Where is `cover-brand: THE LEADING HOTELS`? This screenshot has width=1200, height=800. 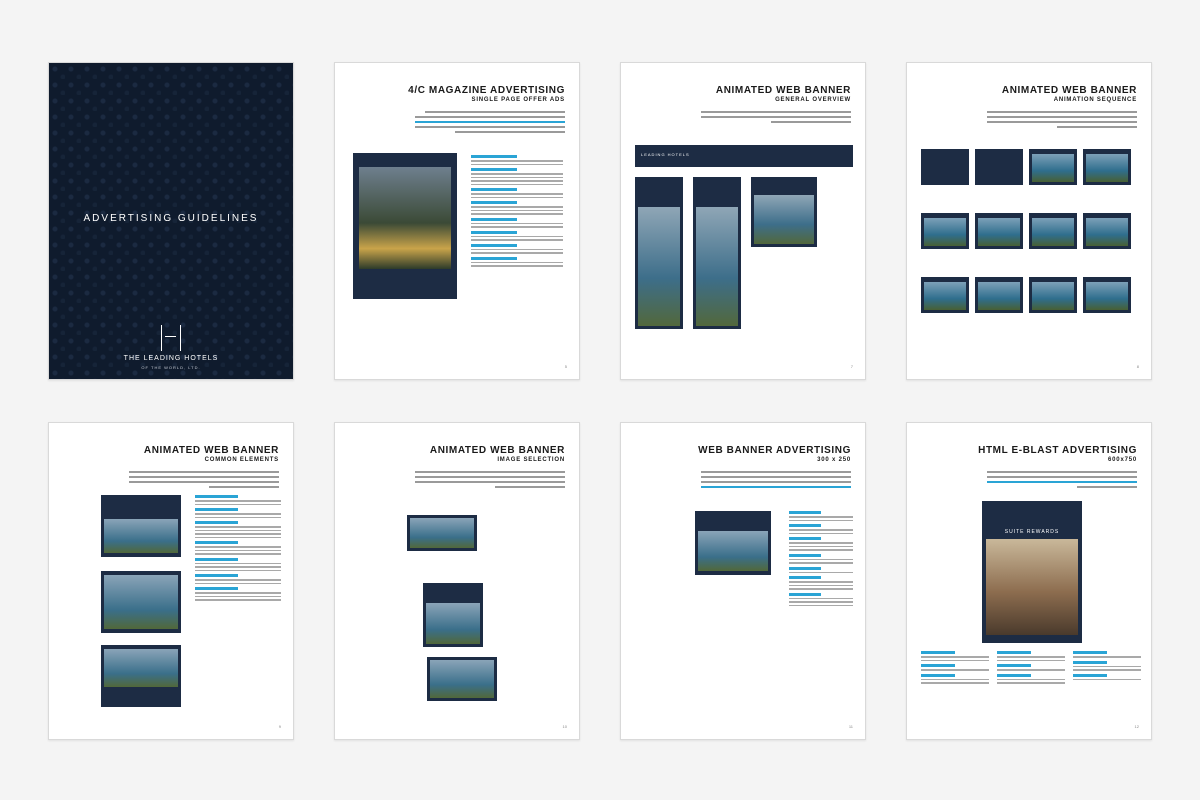
cover-brand: THE LEADING HOTELS is located at coordinates (171, 358).